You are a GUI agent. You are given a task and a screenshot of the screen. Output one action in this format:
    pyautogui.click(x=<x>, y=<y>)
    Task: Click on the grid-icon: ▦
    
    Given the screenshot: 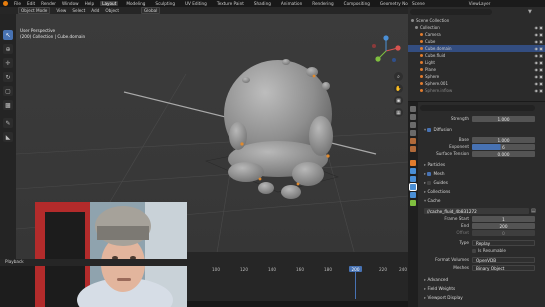 What is the action you would take?
    pyautogui.click(x=398, y=112)
    